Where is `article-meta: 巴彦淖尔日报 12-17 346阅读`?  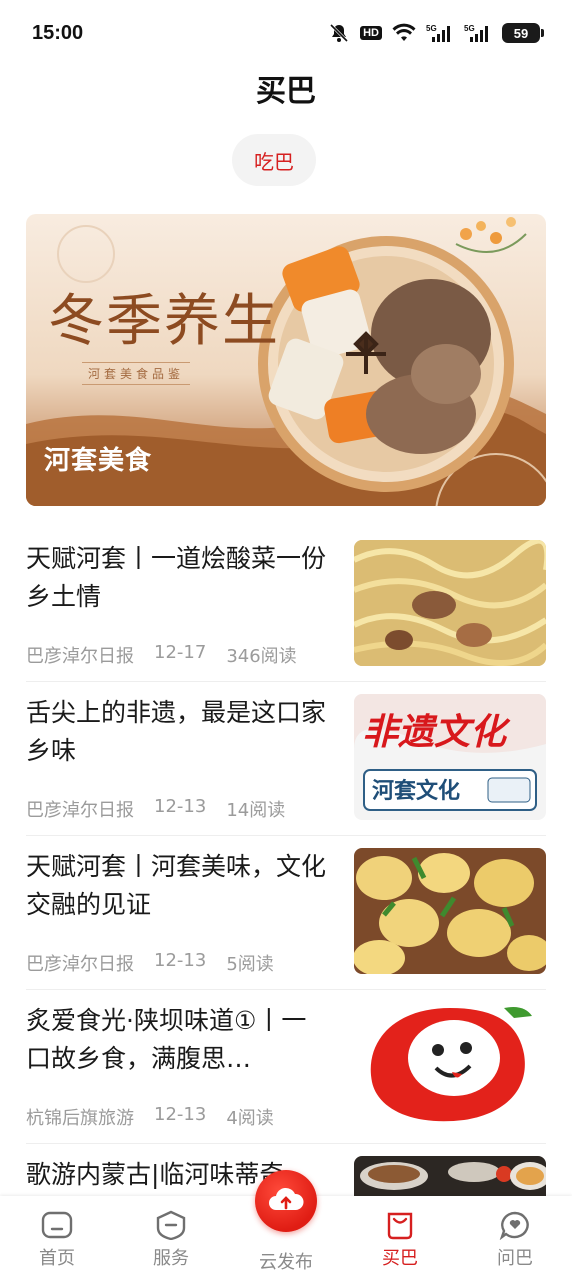 article-meta: 巴彦淖尔日报 12-17 346阅读 is located at coordinates (161, 655).